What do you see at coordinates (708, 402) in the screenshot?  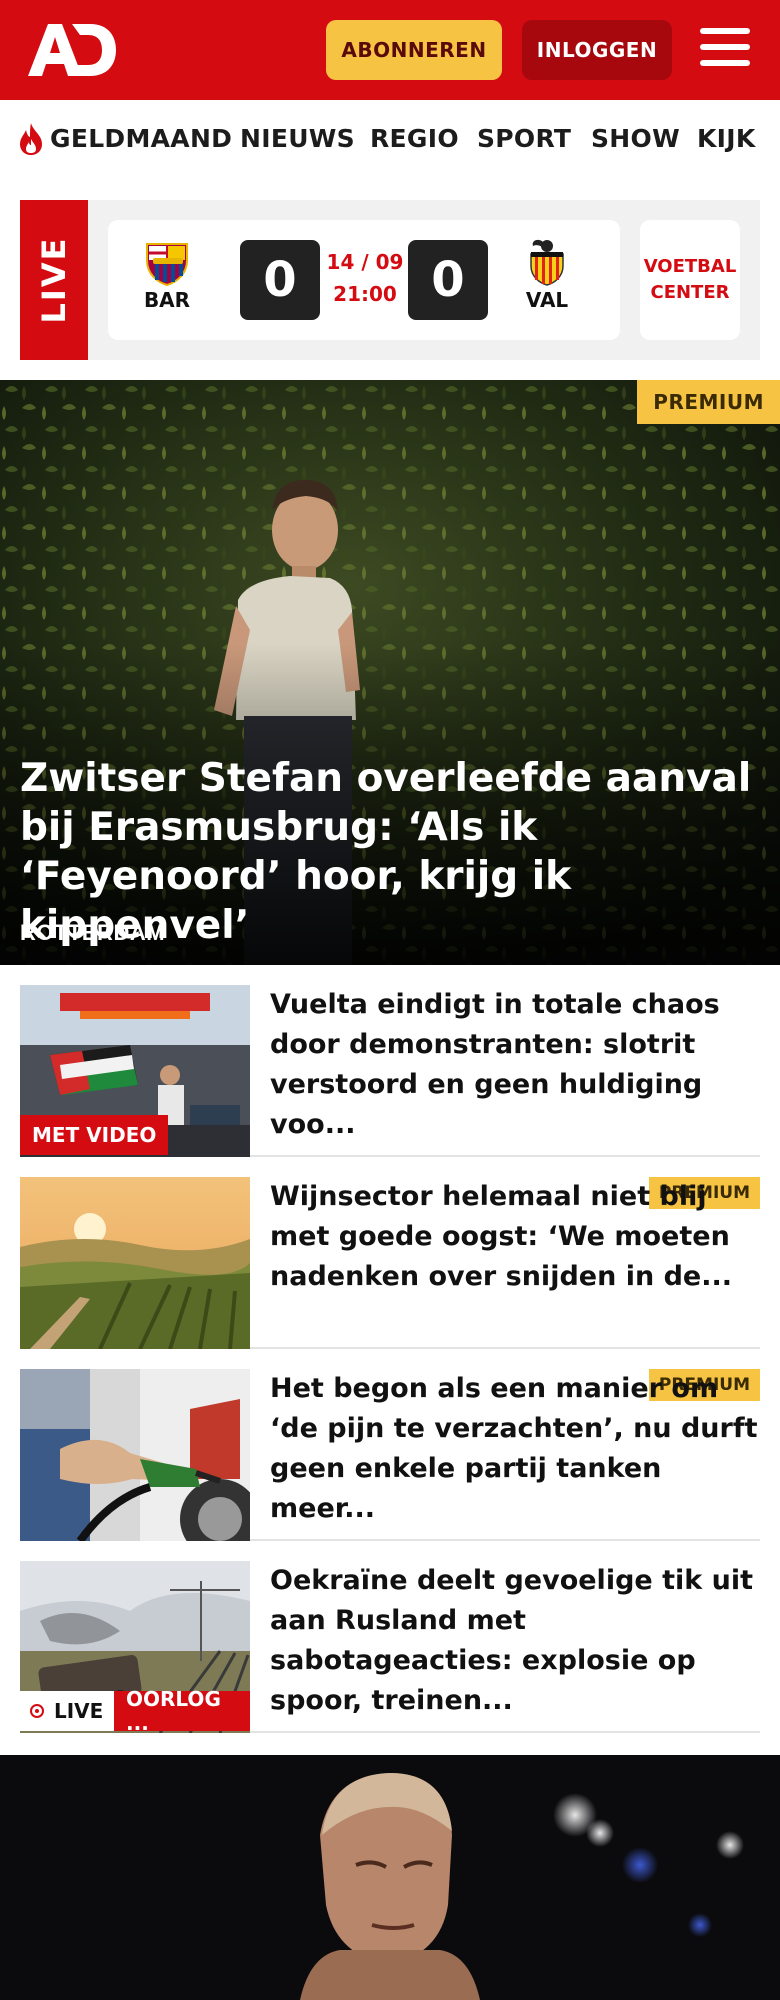 I see `premium-badge: PREMIUM` at bounding box center [708, 402].